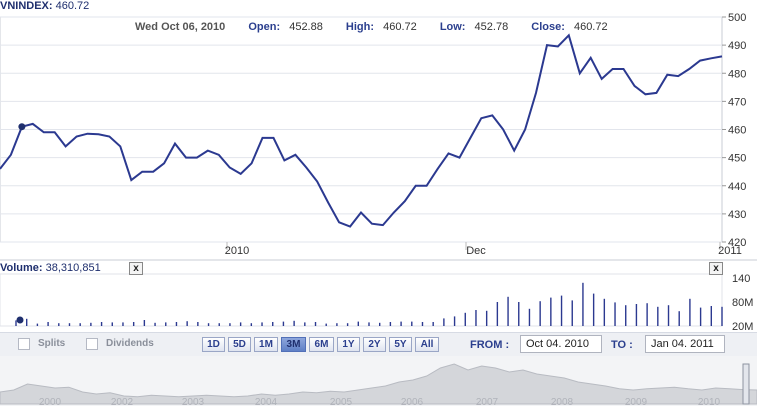  I want to click on volume-label: Volume:, so click(21, 268).